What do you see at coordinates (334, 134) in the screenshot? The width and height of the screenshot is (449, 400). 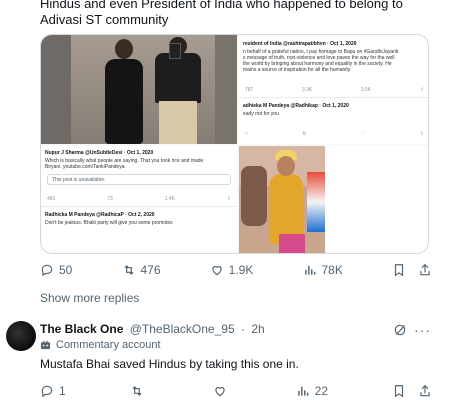 I see `shot-b-reply-actions: ○ ⇅ ♡ ⇪` at bounding box center [334, 134].